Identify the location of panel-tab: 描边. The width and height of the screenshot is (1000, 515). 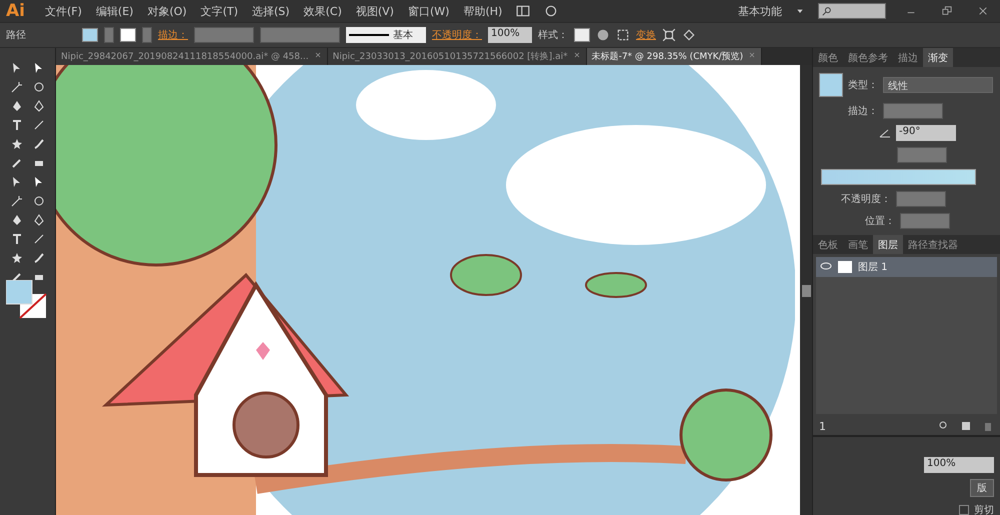
(908, 57).